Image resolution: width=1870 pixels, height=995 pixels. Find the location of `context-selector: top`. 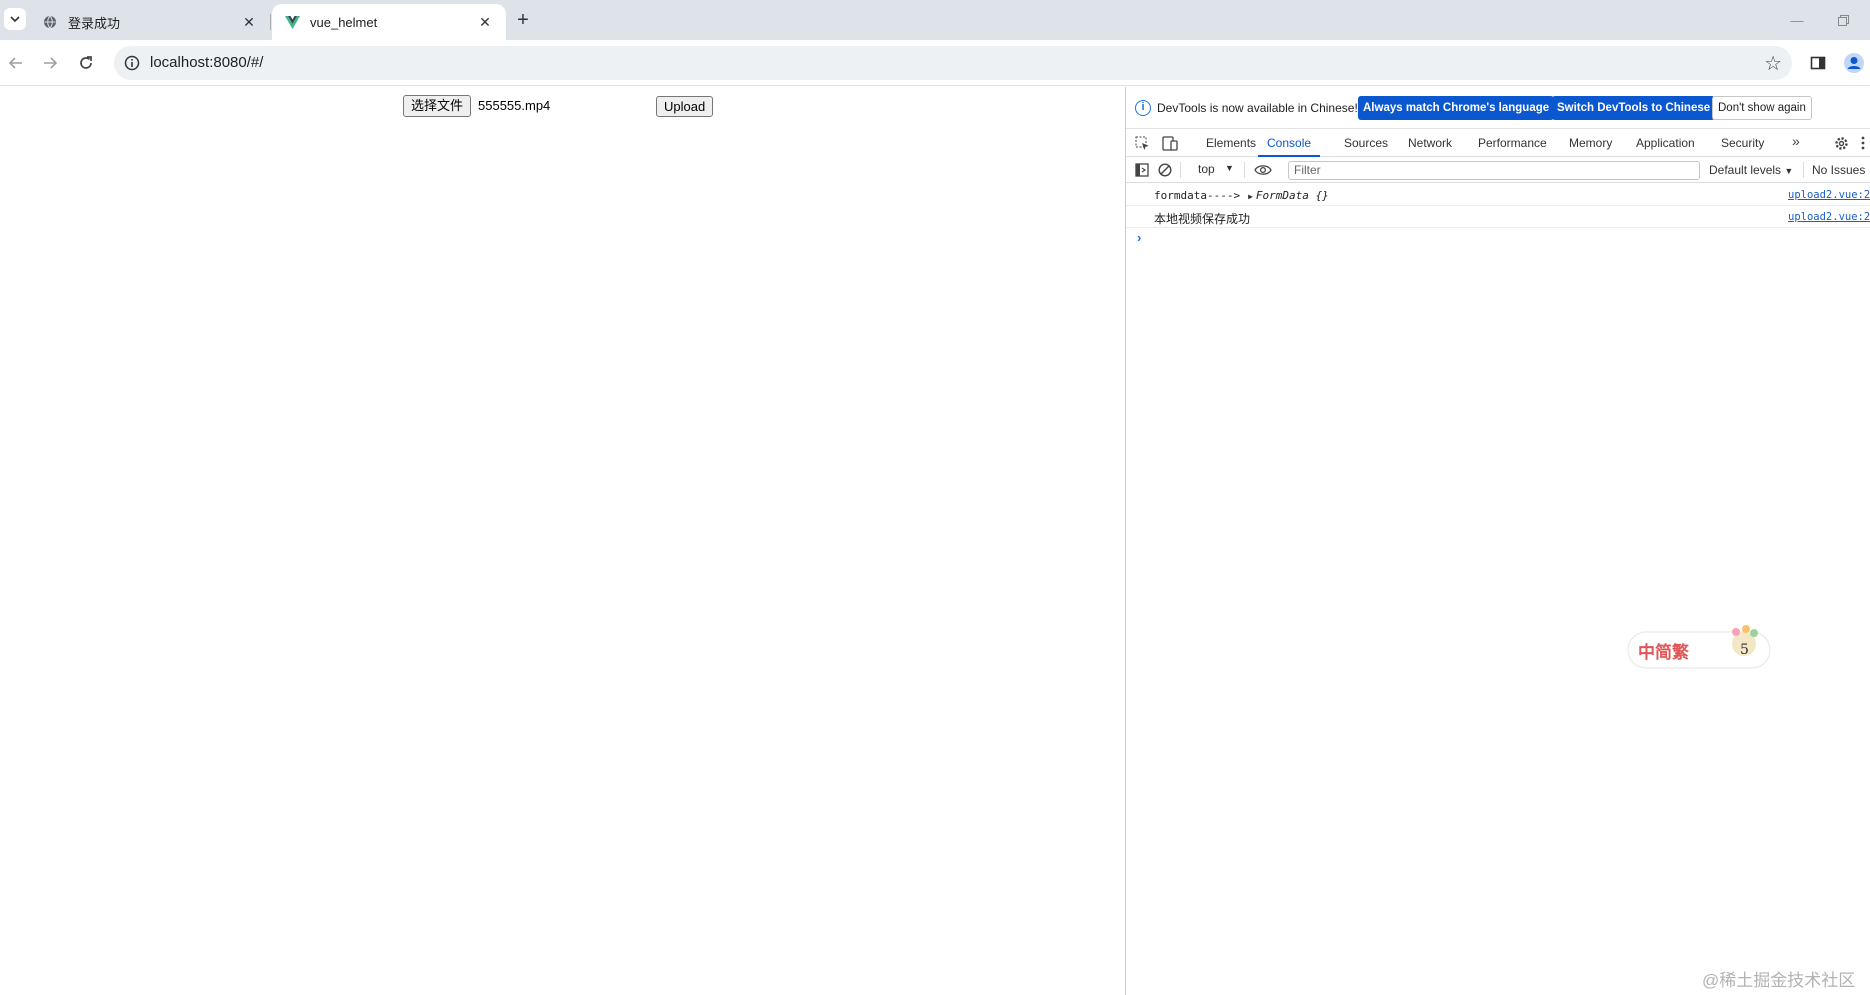

context-selector: top is located at coordinates (1206, 169).